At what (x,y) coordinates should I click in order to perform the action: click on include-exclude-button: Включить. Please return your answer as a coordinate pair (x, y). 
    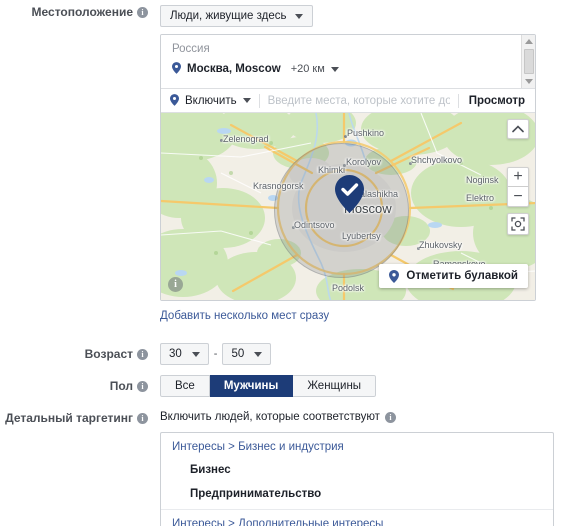
    Looking at the image, I should click on (210, 100).